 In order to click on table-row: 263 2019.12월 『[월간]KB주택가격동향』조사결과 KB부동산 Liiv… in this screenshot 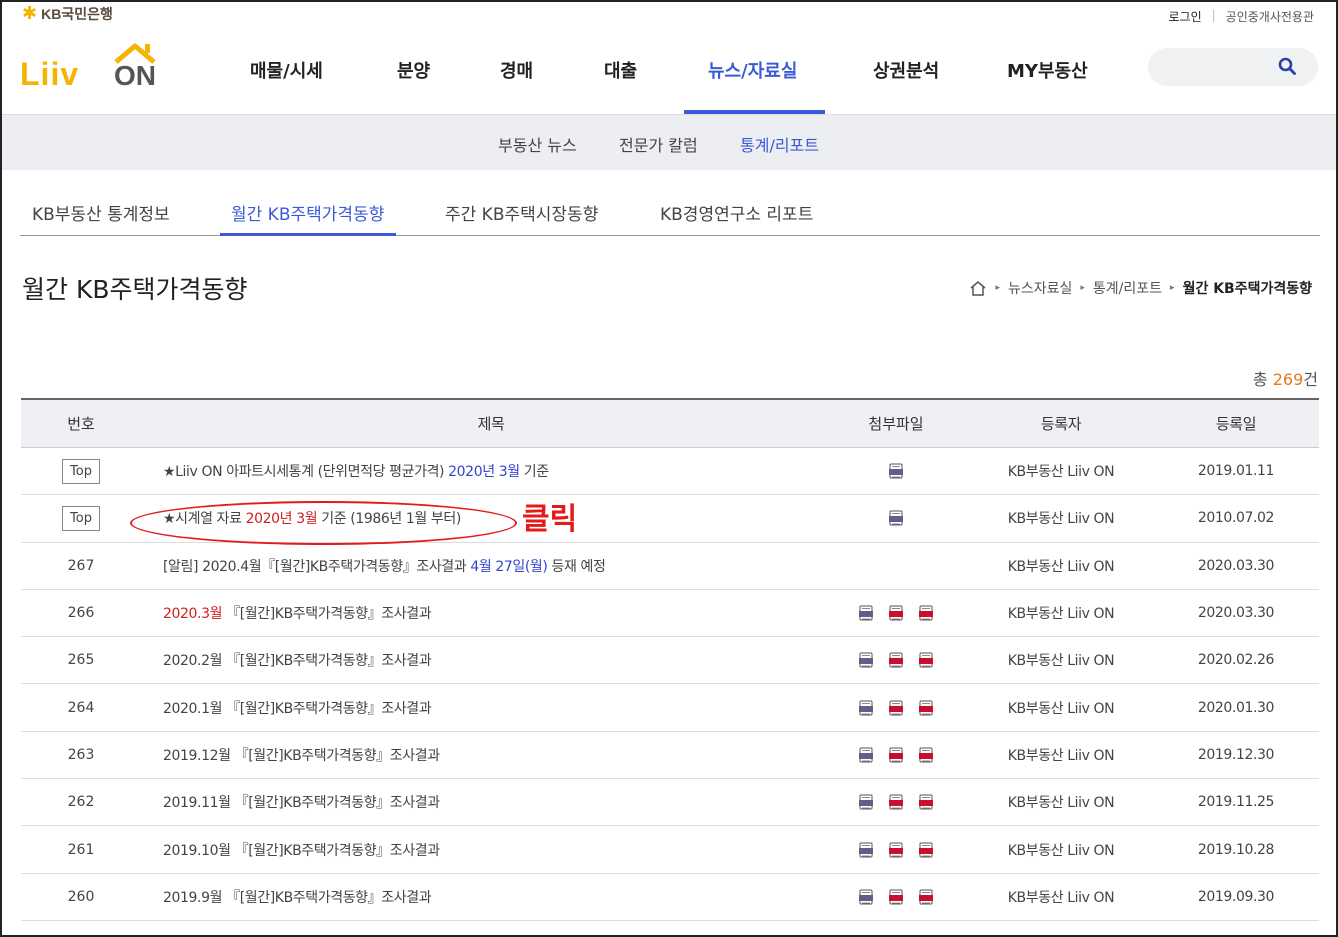, I will do `click(670, 756)`.